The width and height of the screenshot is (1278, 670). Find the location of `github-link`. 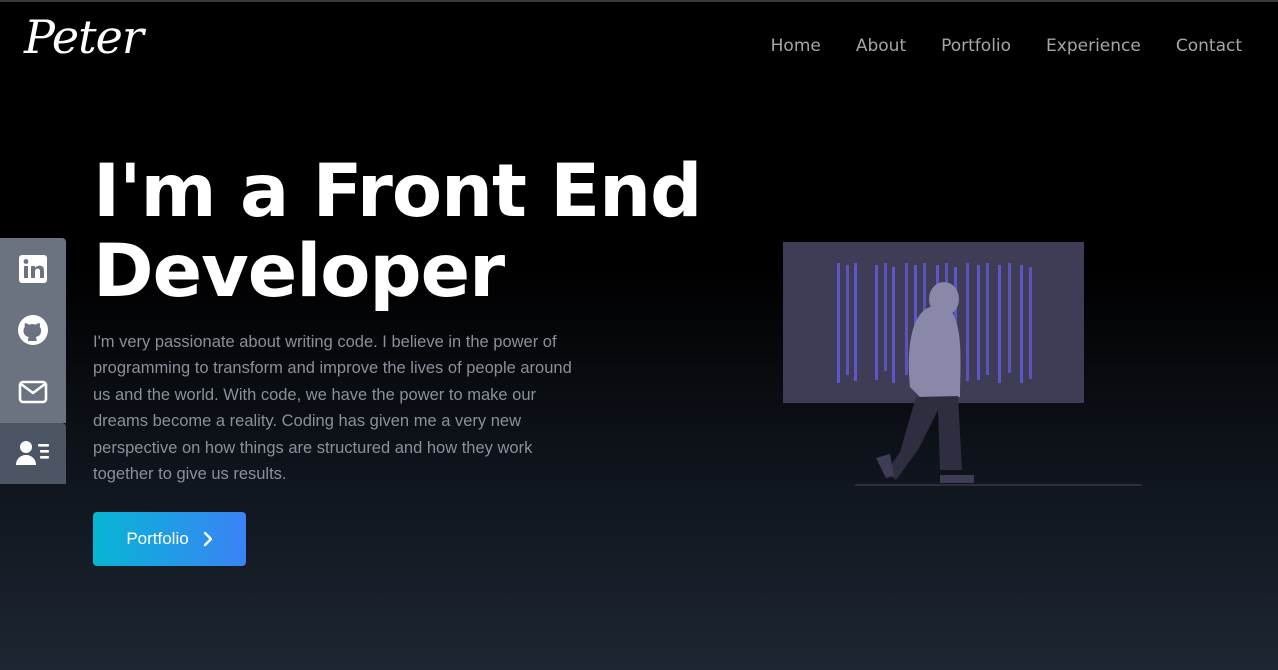

github-link is located at coordinates (33, 330).